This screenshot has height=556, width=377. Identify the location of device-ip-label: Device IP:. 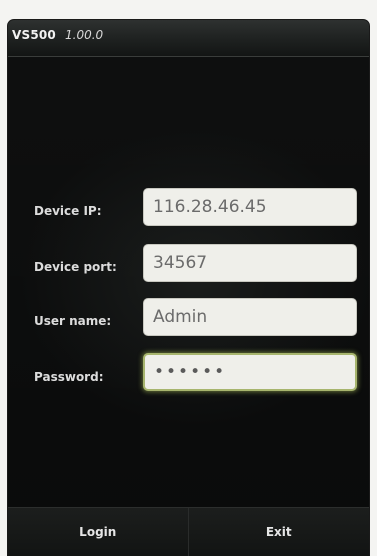
(68, 211).